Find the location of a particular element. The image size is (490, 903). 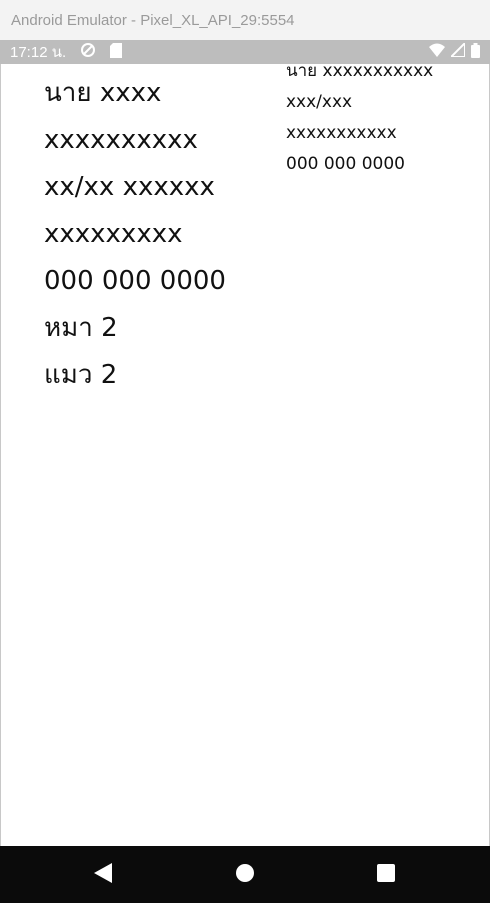

right-line-2: xxx/xxx is located at coordinates (319, 102).